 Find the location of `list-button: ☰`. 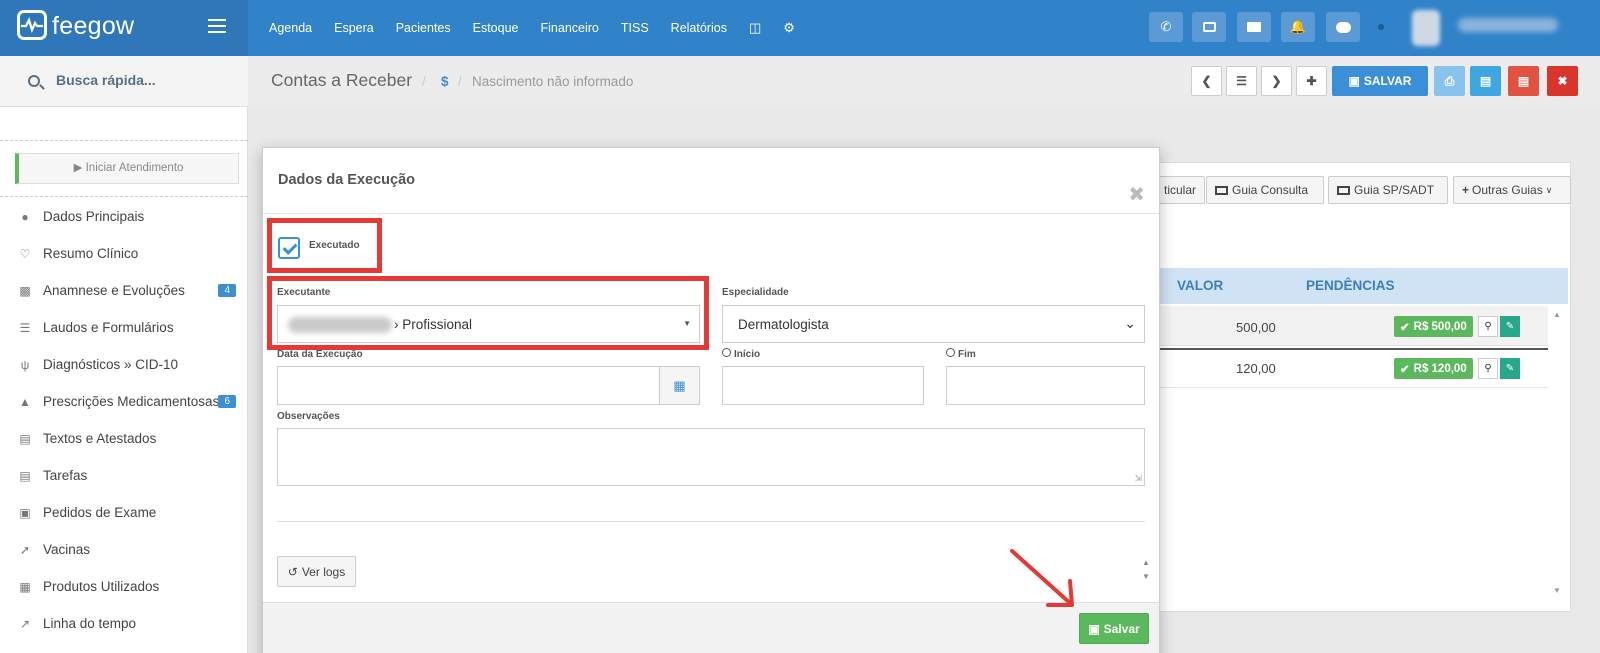

list-button: ☰ is located at coordinates (1241, 81).